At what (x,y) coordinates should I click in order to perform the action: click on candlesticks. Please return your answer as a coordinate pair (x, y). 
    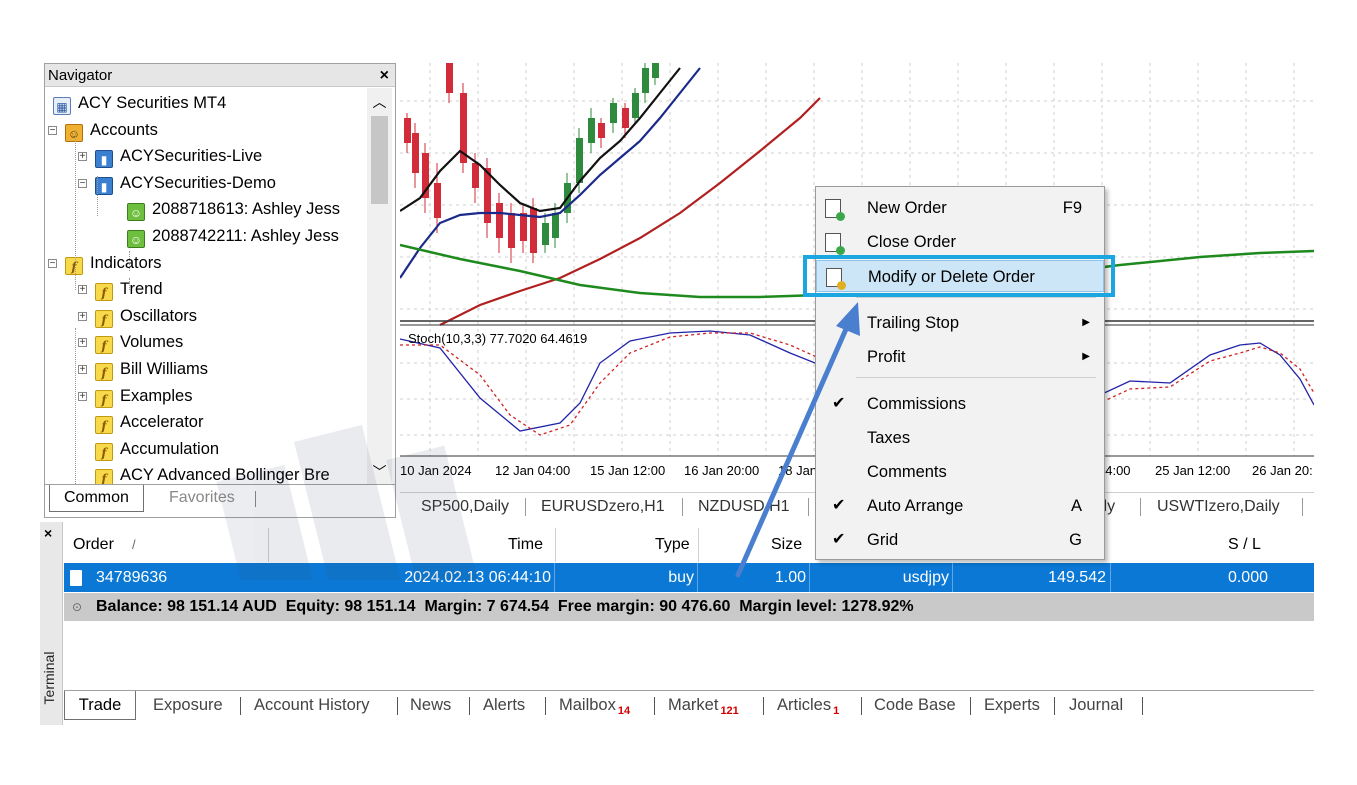
    Looking at the image, I should click on (531, 163).